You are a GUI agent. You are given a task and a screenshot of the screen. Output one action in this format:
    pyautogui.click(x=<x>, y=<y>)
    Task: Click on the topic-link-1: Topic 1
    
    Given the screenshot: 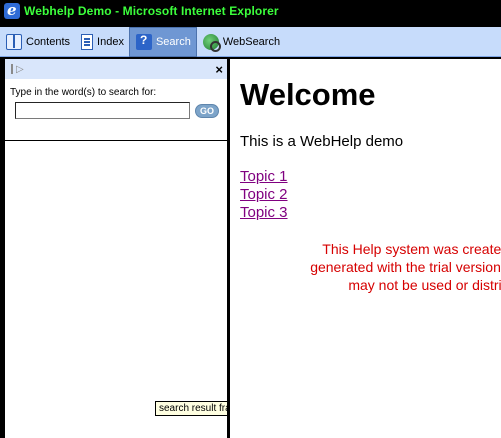 What is the action you would take?
    pyautogui.click(x=370, y=177)
    